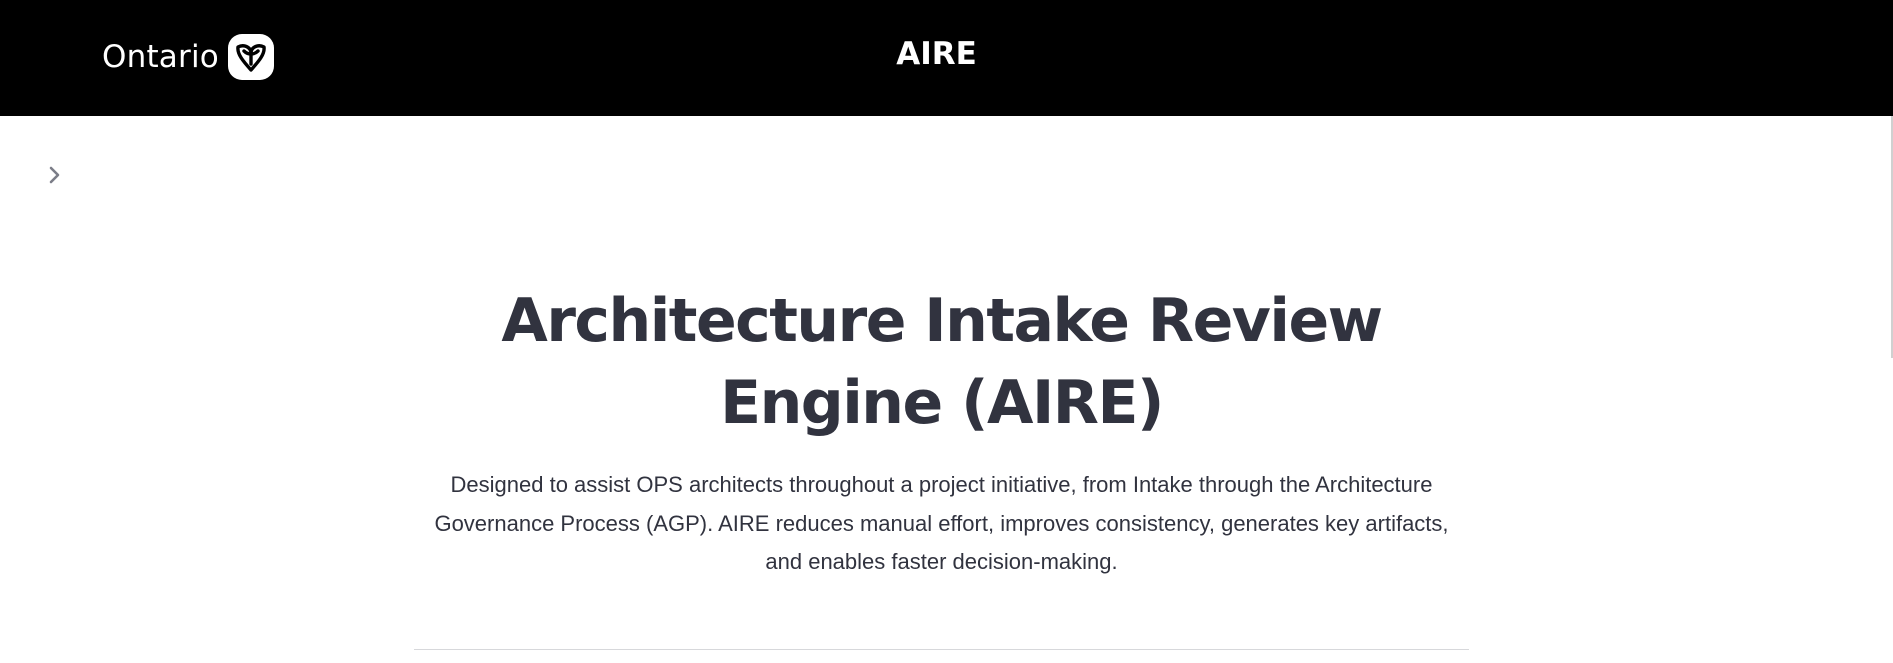  What do you see at coordinates (942, 362) in the screenshot?
I see `page-title: Architecture Intake Review Engine (AIRE)` at bounding box center [942, 362].